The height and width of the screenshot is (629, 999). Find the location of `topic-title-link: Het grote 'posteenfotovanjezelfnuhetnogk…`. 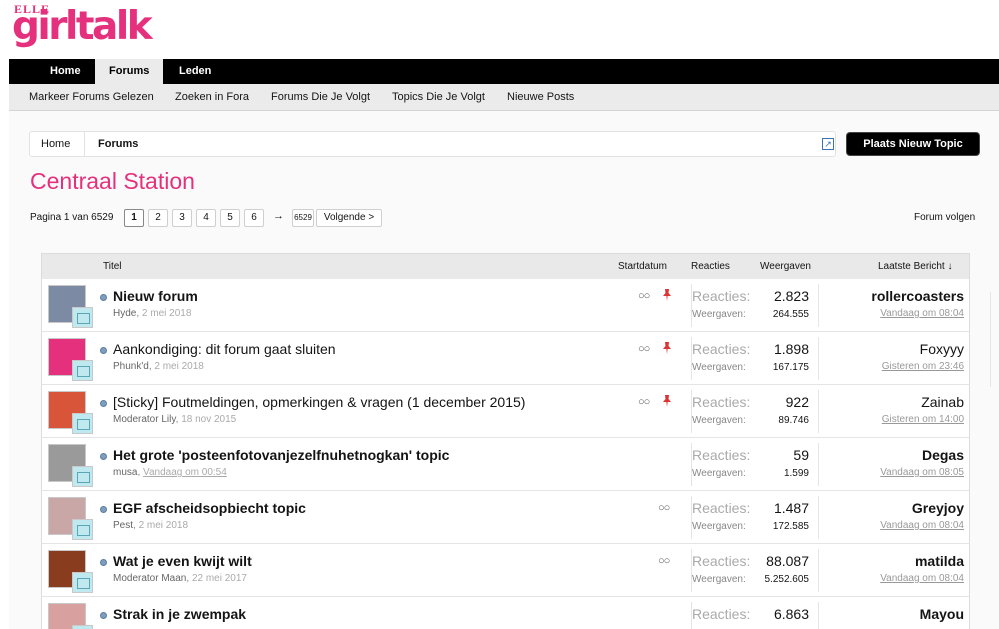

topic-title-link: Het grote 'posteenfotovanjezelfnuhetnogk… is located at coordinates (281, 455).